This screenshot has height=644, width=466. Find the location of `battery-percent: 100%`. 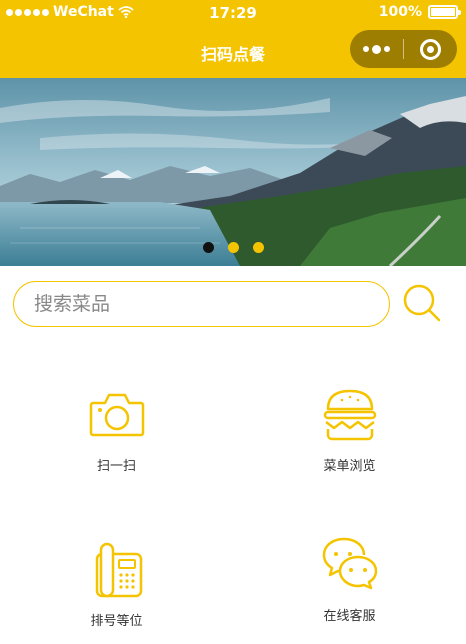

battery-percent: 100% is located at coordinates (400, 12).